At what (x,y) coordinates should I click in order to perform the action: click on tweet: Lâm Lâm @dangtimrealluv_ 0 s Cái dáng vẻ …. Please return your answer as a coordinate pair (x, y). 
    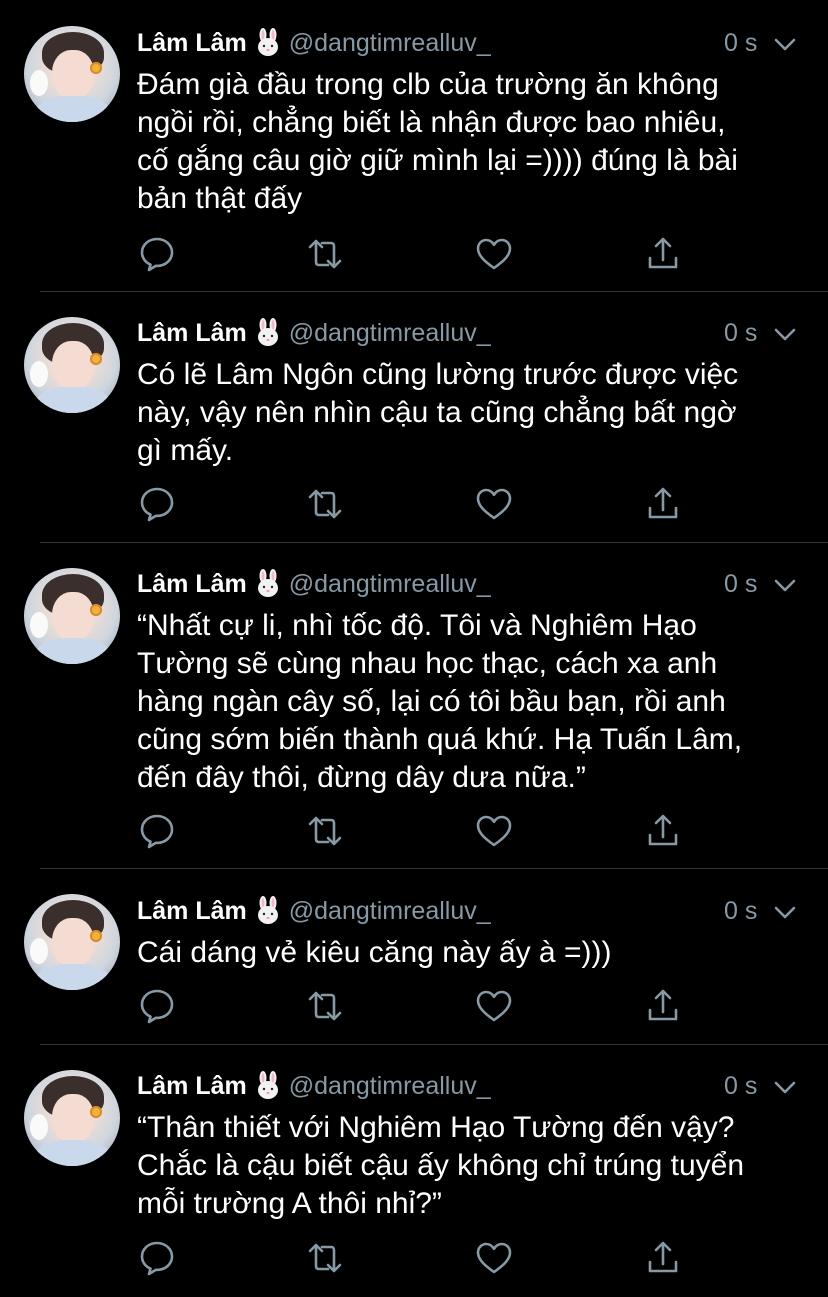
    Looking at the image, I should click on (414, 957).